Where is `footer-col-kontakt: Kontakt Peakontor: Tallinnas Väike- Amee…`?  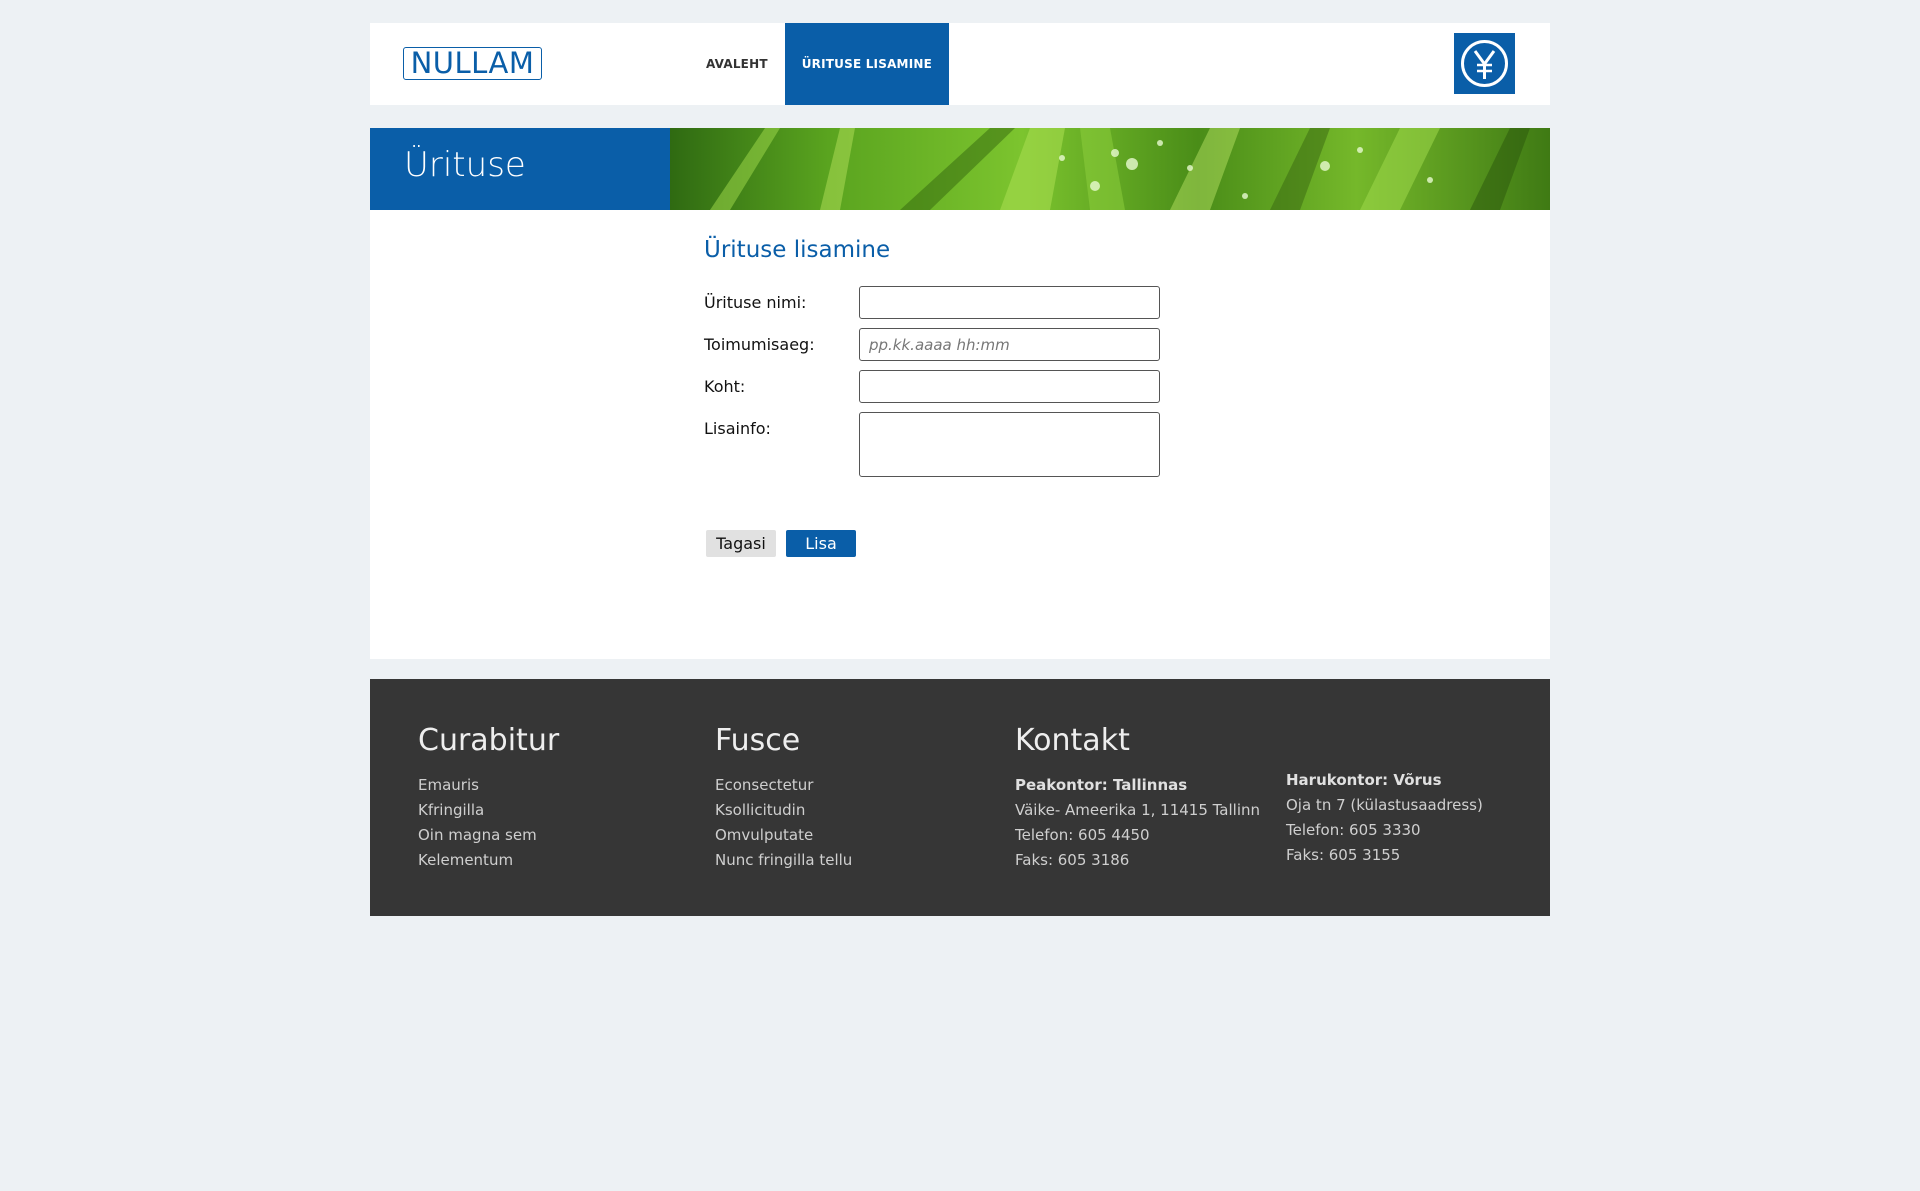
footer-col-kontakt: Kontakt Peakontor: Tallinnas Väike- Amee… is located at coordinates (1137, 798).